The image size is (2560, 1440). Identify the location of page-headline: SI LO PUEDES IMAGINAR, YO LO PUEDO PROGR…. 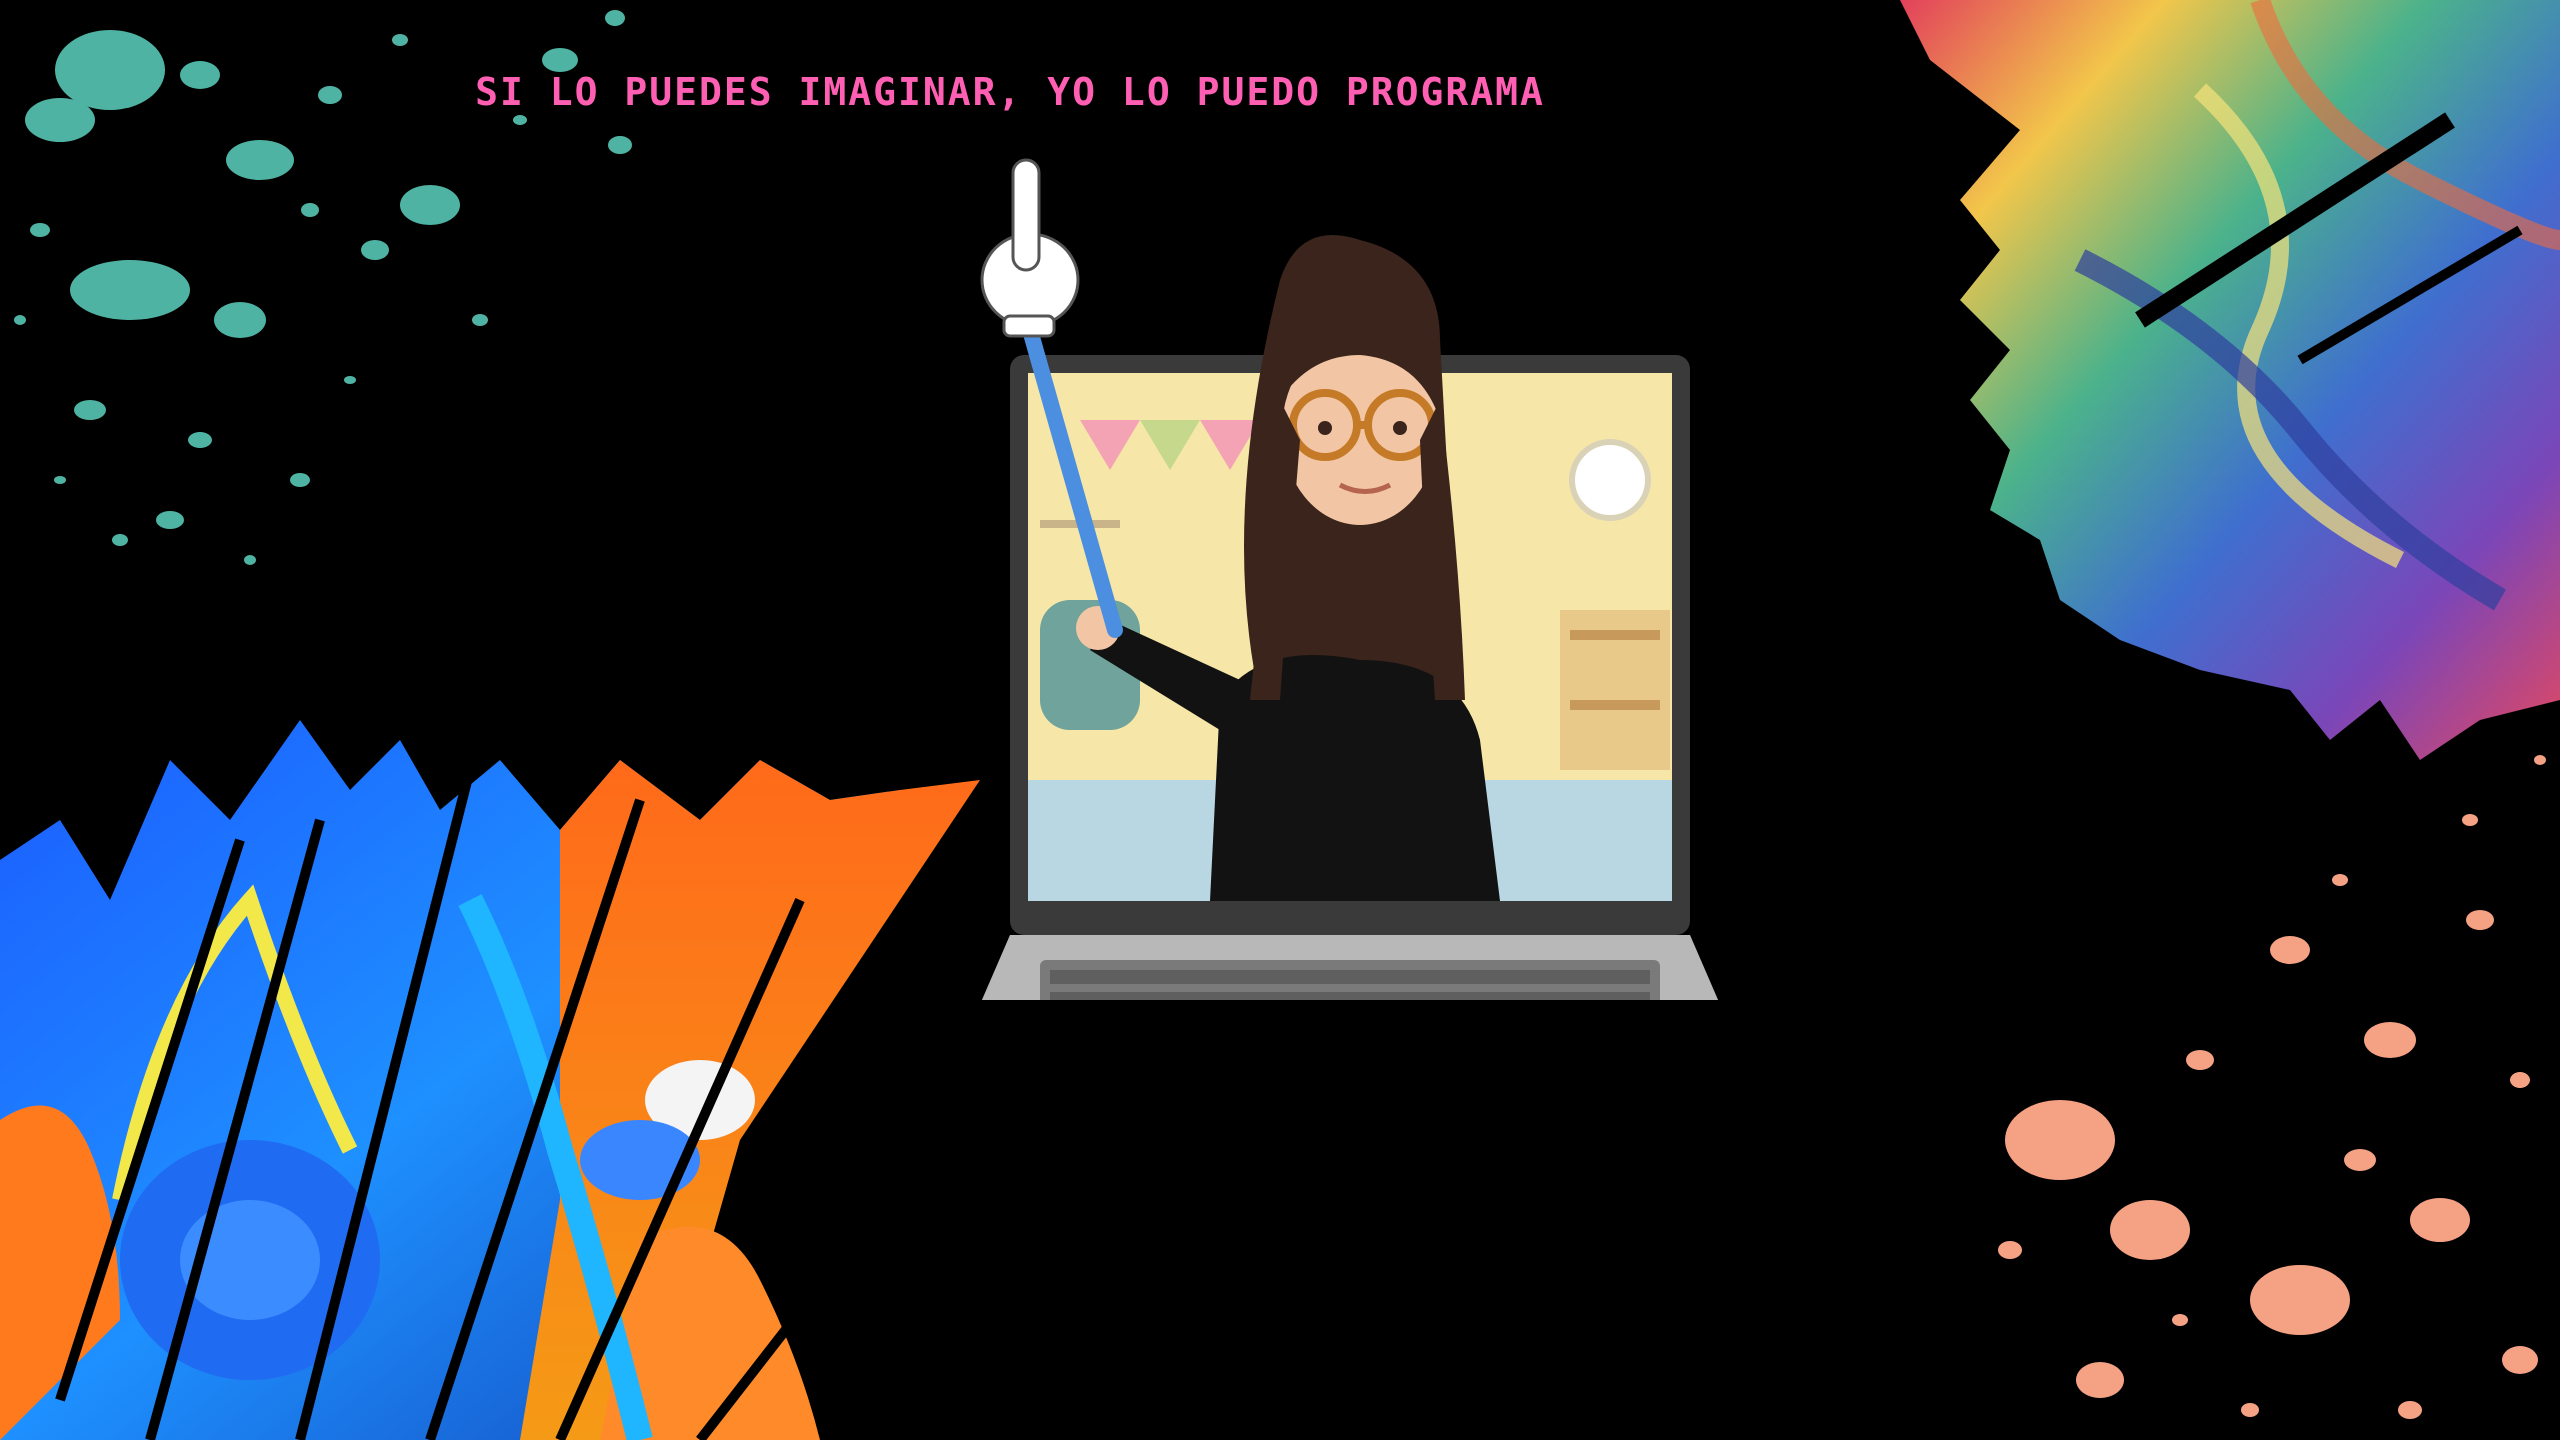
(1010, 92).